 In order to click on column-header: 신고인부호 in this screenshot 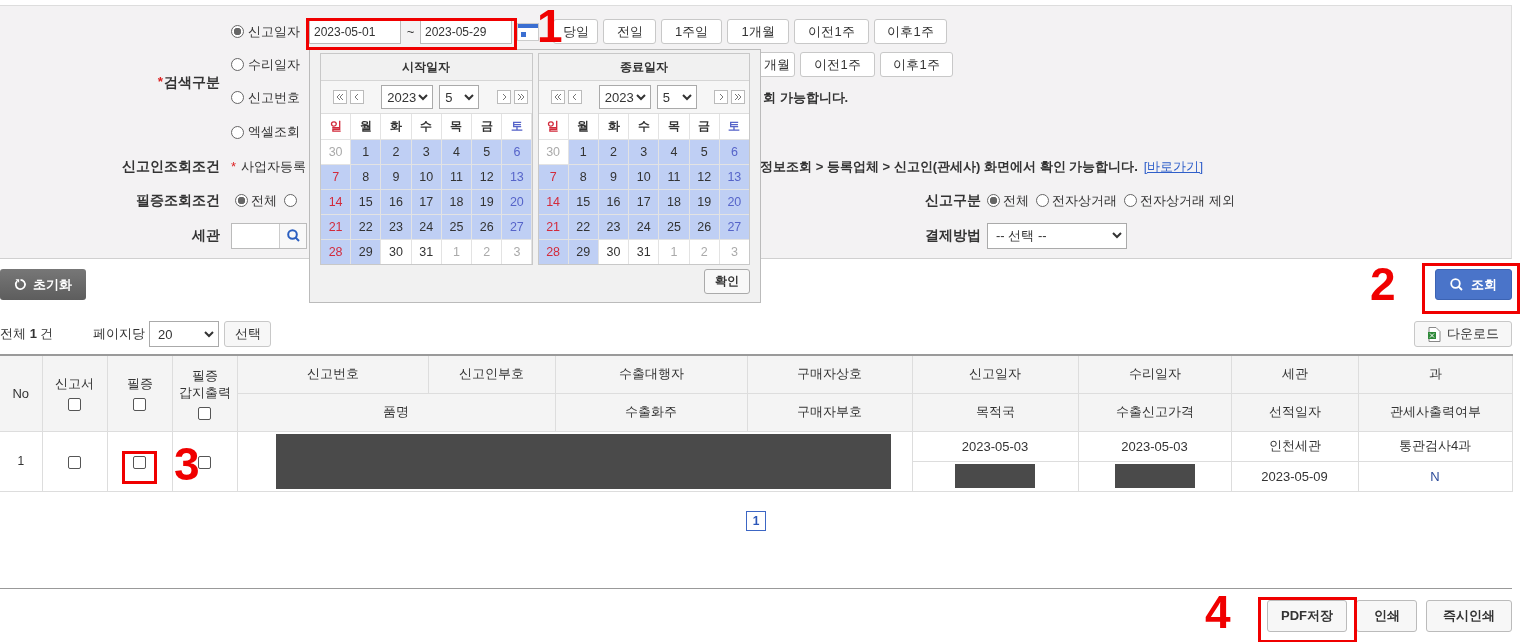, I will do `click(491, 374)`.